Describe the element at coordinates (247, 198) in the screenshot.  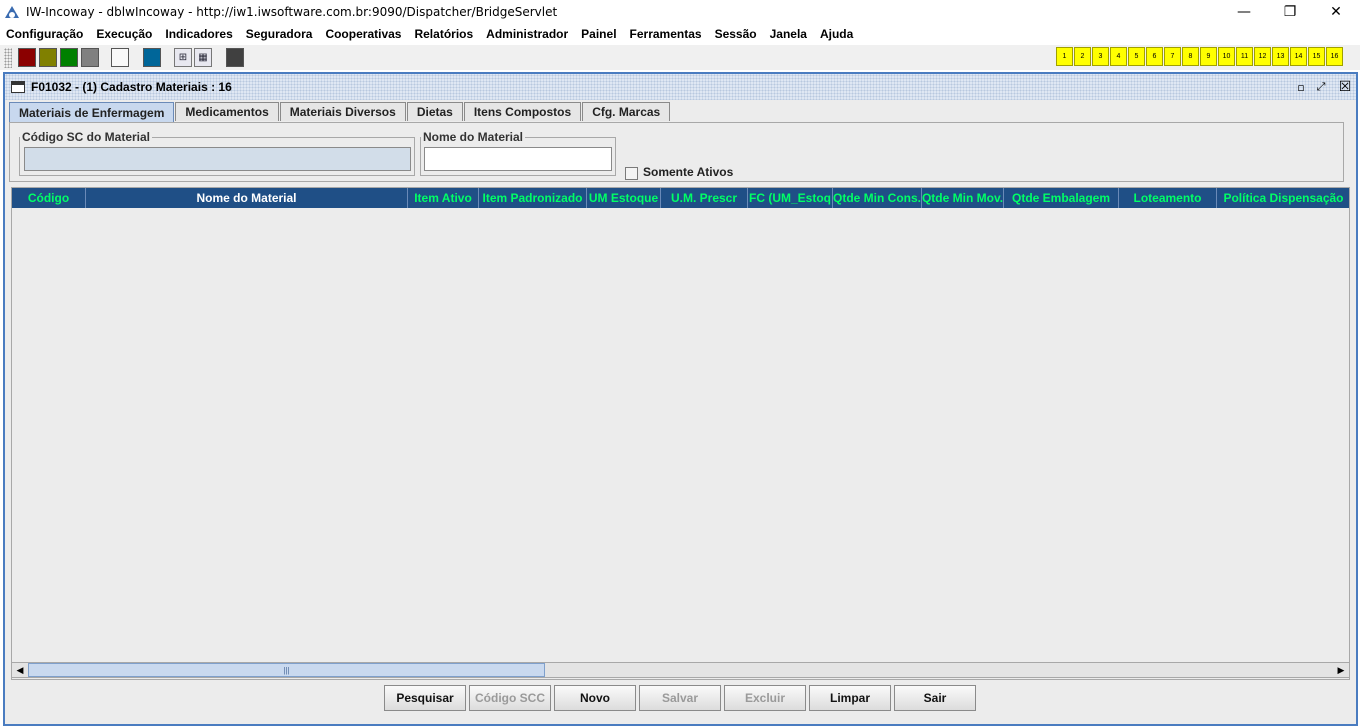
I see `col-nome-material: Nome do Material` at that location.